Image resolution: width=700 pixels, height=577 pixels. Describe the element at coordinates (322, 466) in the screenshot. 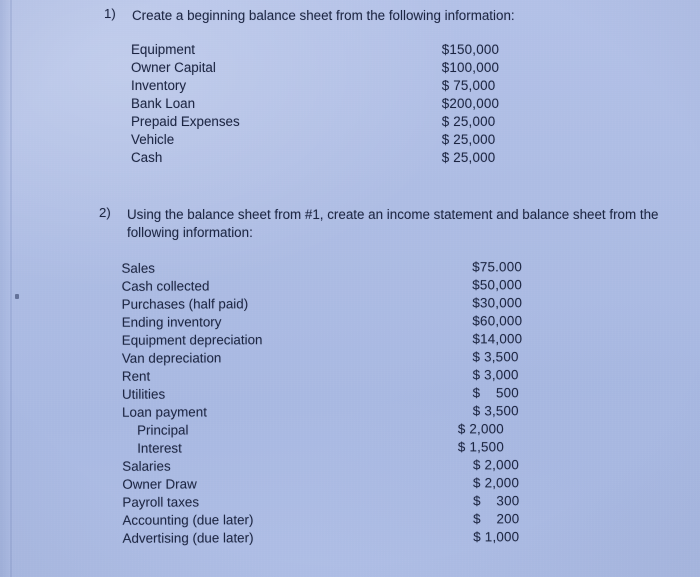

I see `item-row: Salaries $ 2,000` at that location.